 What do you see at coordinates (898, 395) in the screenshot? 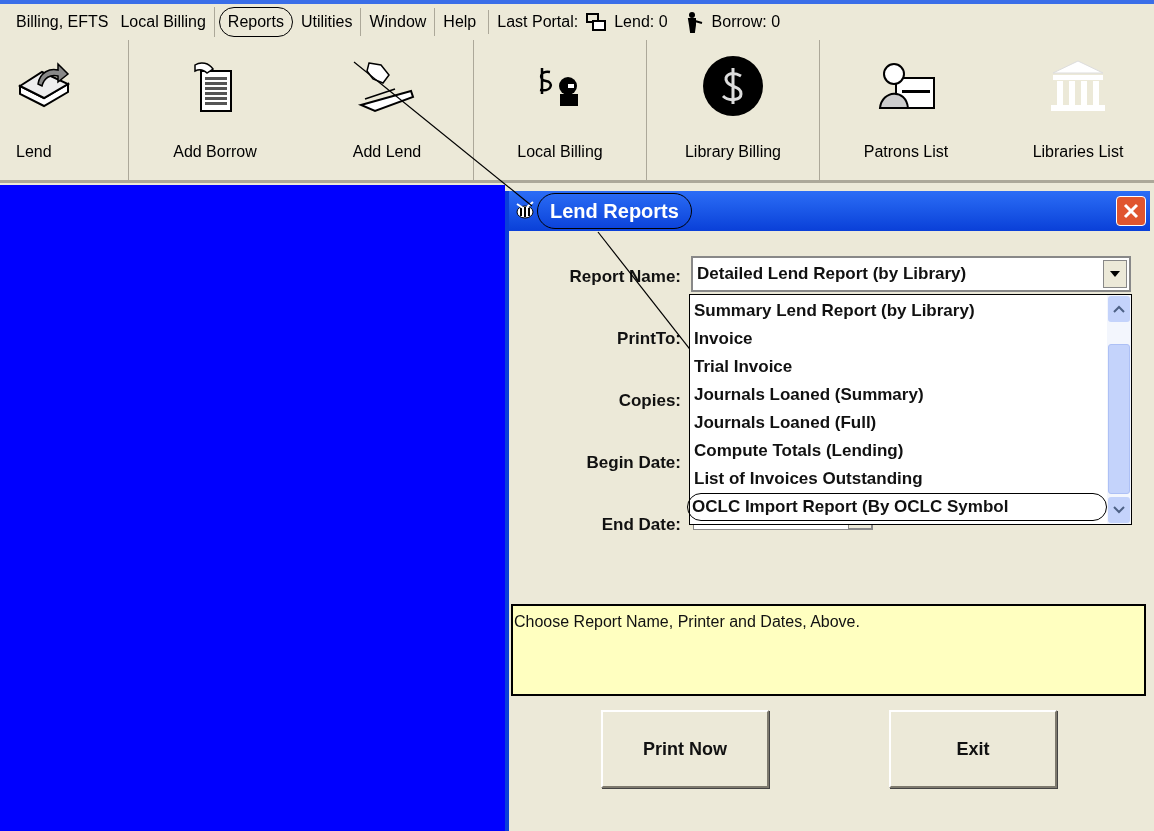
I see `dropdown-option: Journals Loaned (Summary)` at bounding box center [898, 395].